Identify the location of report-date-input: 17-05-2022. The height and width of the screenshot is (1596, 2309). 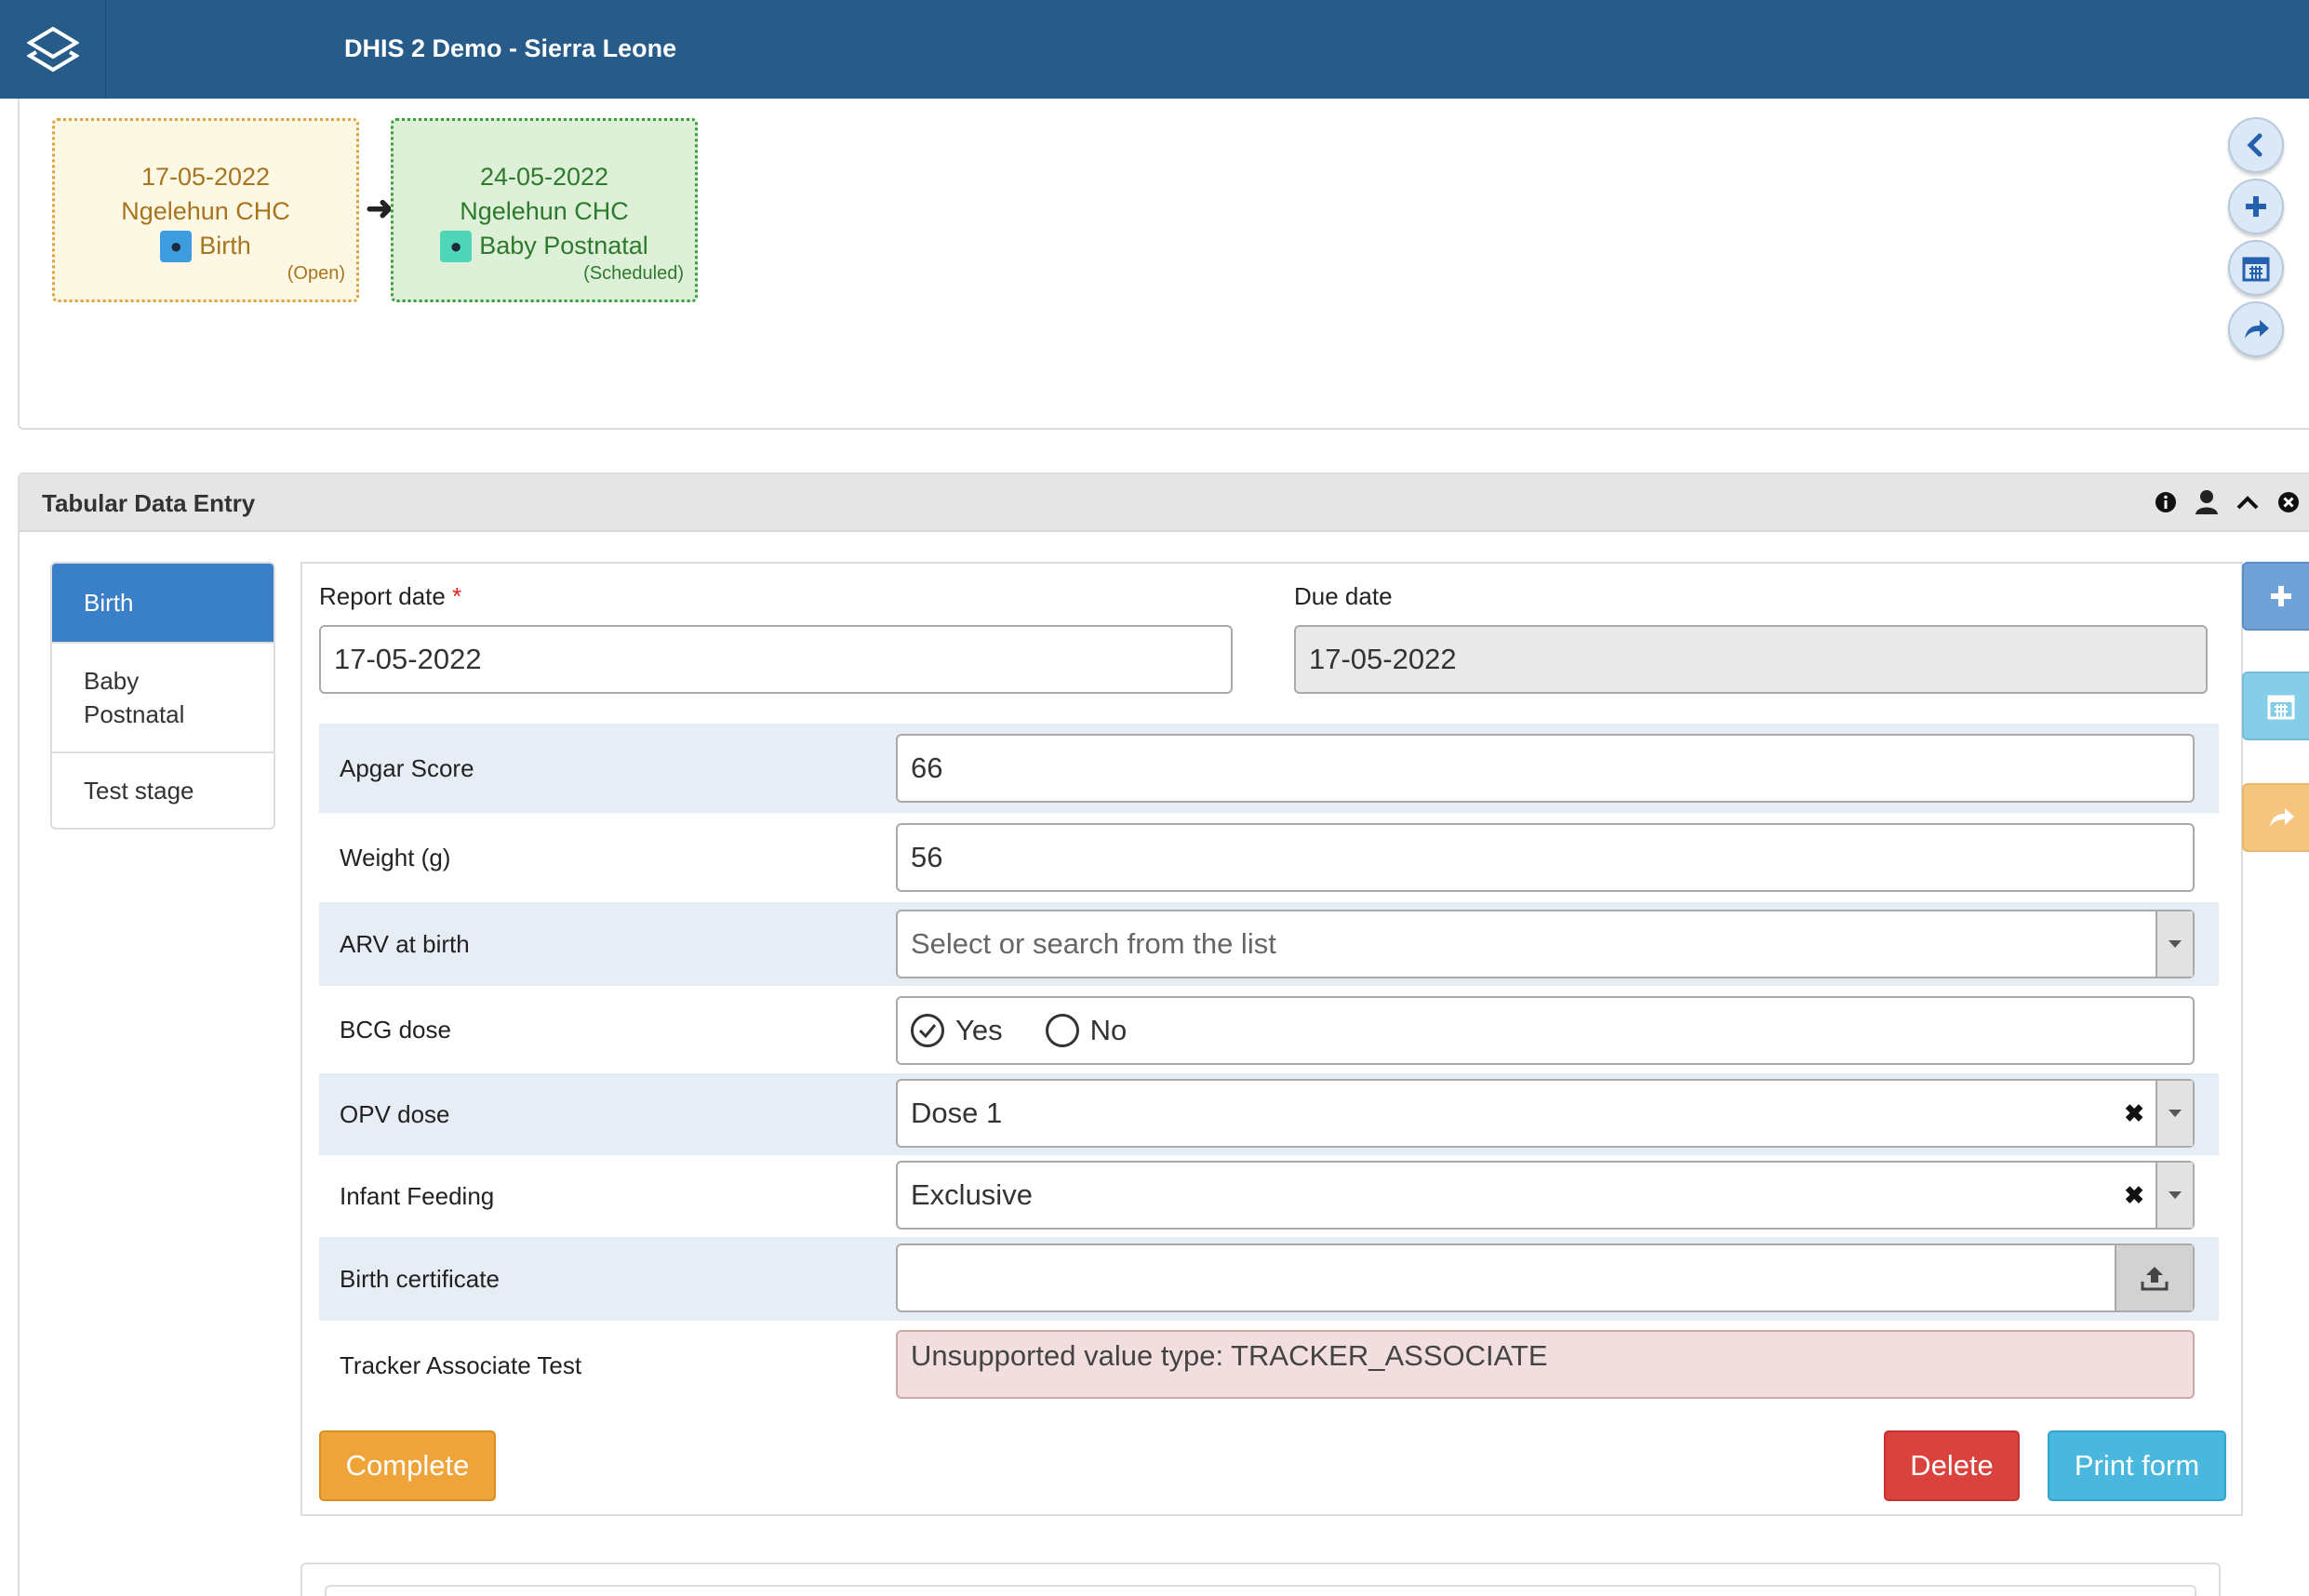
(776, 660).